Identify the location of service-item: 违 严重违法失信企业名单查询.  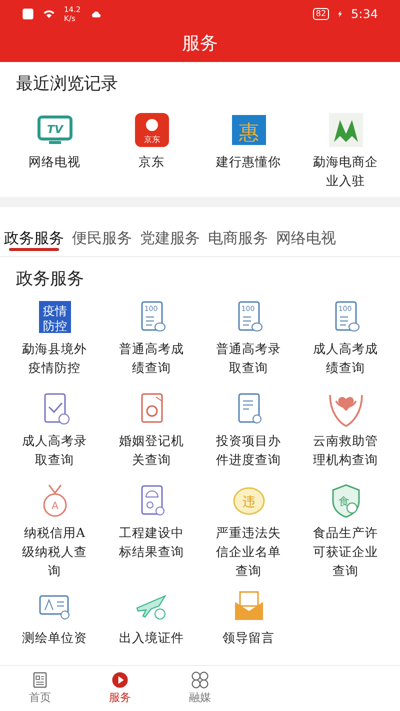
(248, 531).